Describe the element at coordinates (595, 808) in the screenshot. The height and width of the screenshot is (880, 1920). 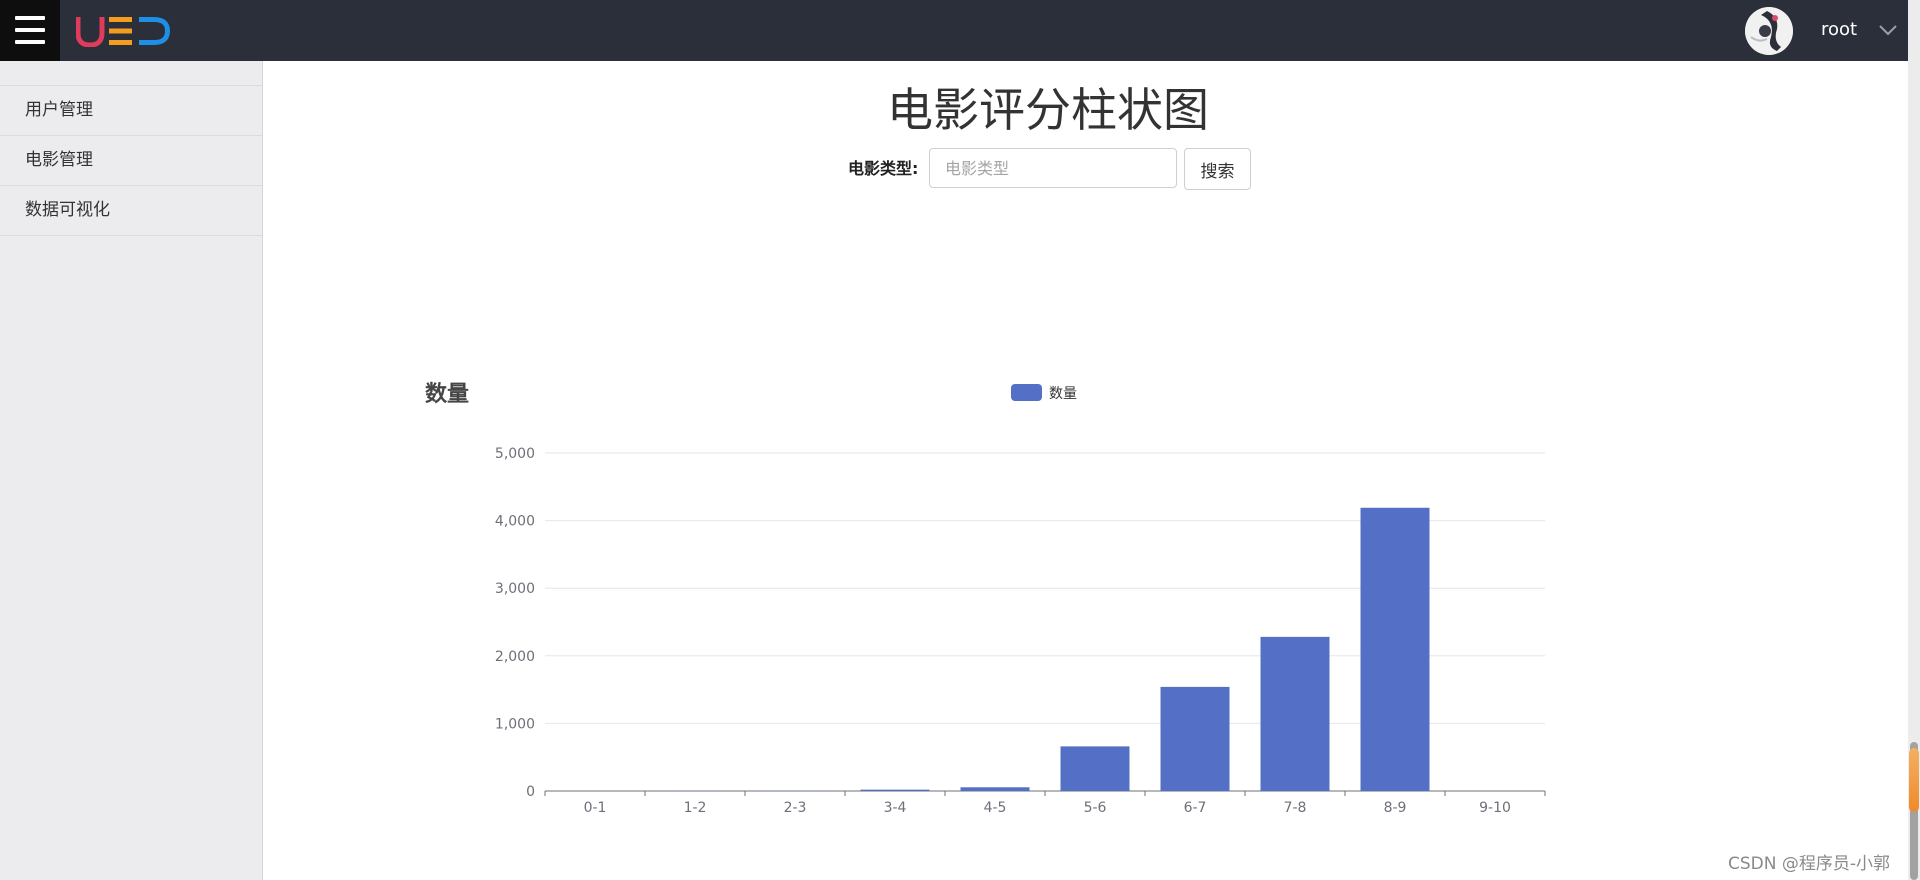
I see `x-tick-label: 0-1` at that location.